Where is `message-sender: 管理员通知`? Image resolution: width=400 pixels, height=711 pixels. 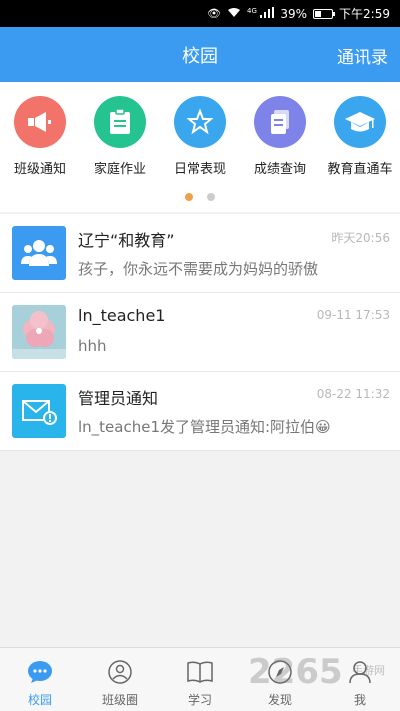
message-sender: 管理员通知 is located at coordinates (118, 398).